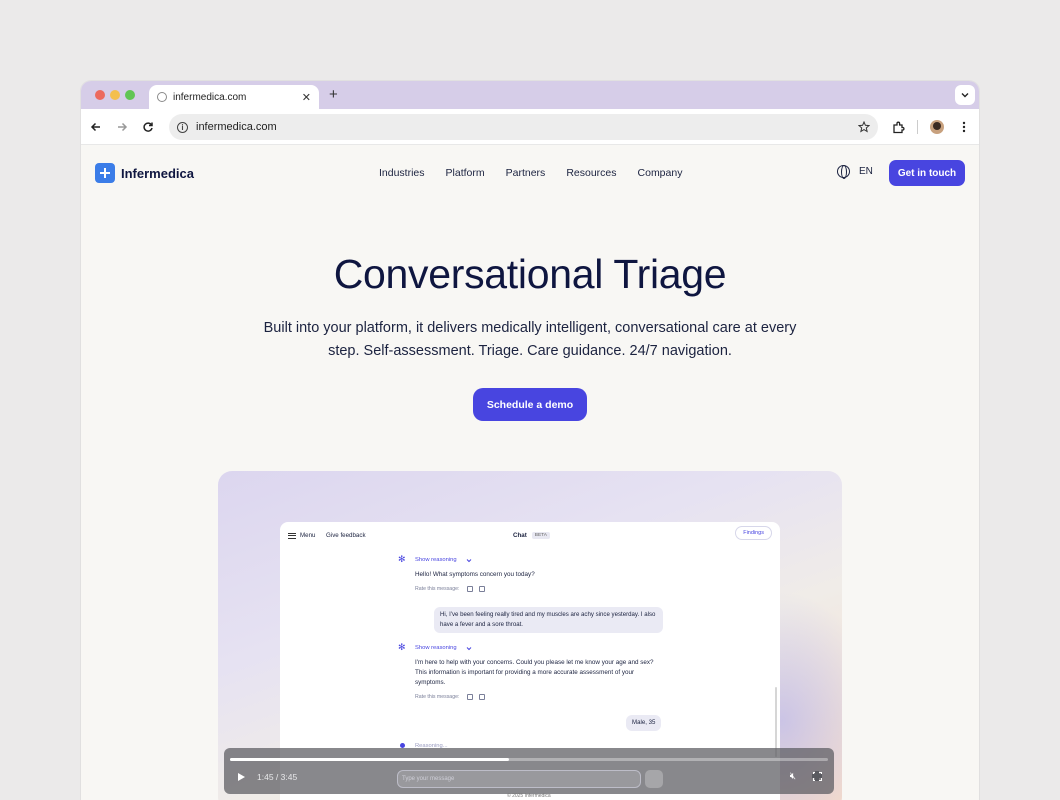 Image resolution: width=1060 pixels, height=800 pixels. Describe the element at coordinates (277, 777) in the screenshot. I see `video-time: 1:45 / 3:45` at that location.